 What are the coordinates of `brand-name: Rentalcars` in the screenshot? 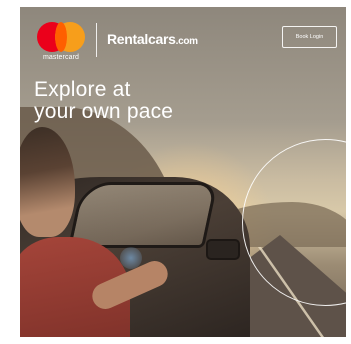 It's located at (141, 39).